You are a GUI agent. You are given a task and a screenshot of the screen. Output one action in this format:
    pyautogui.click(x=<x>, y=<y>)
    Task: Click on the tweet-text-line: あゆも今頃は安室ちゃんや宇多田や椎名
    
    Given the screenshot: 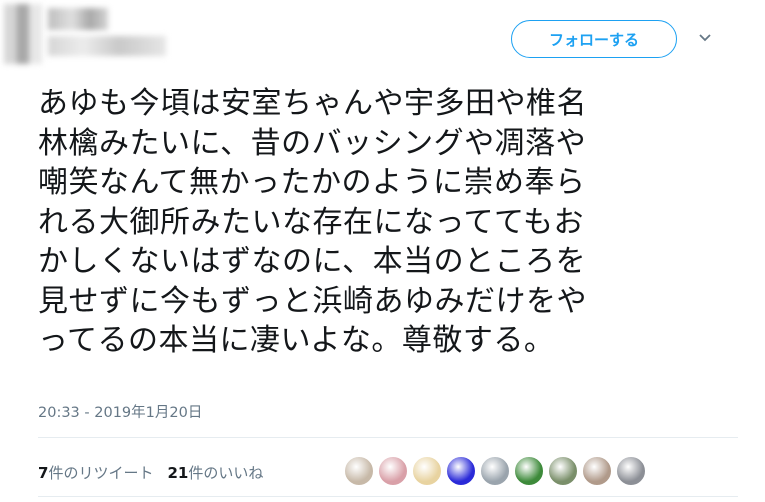 What is the action you would take?
    pyautogui.click(x=312, y=103)
    